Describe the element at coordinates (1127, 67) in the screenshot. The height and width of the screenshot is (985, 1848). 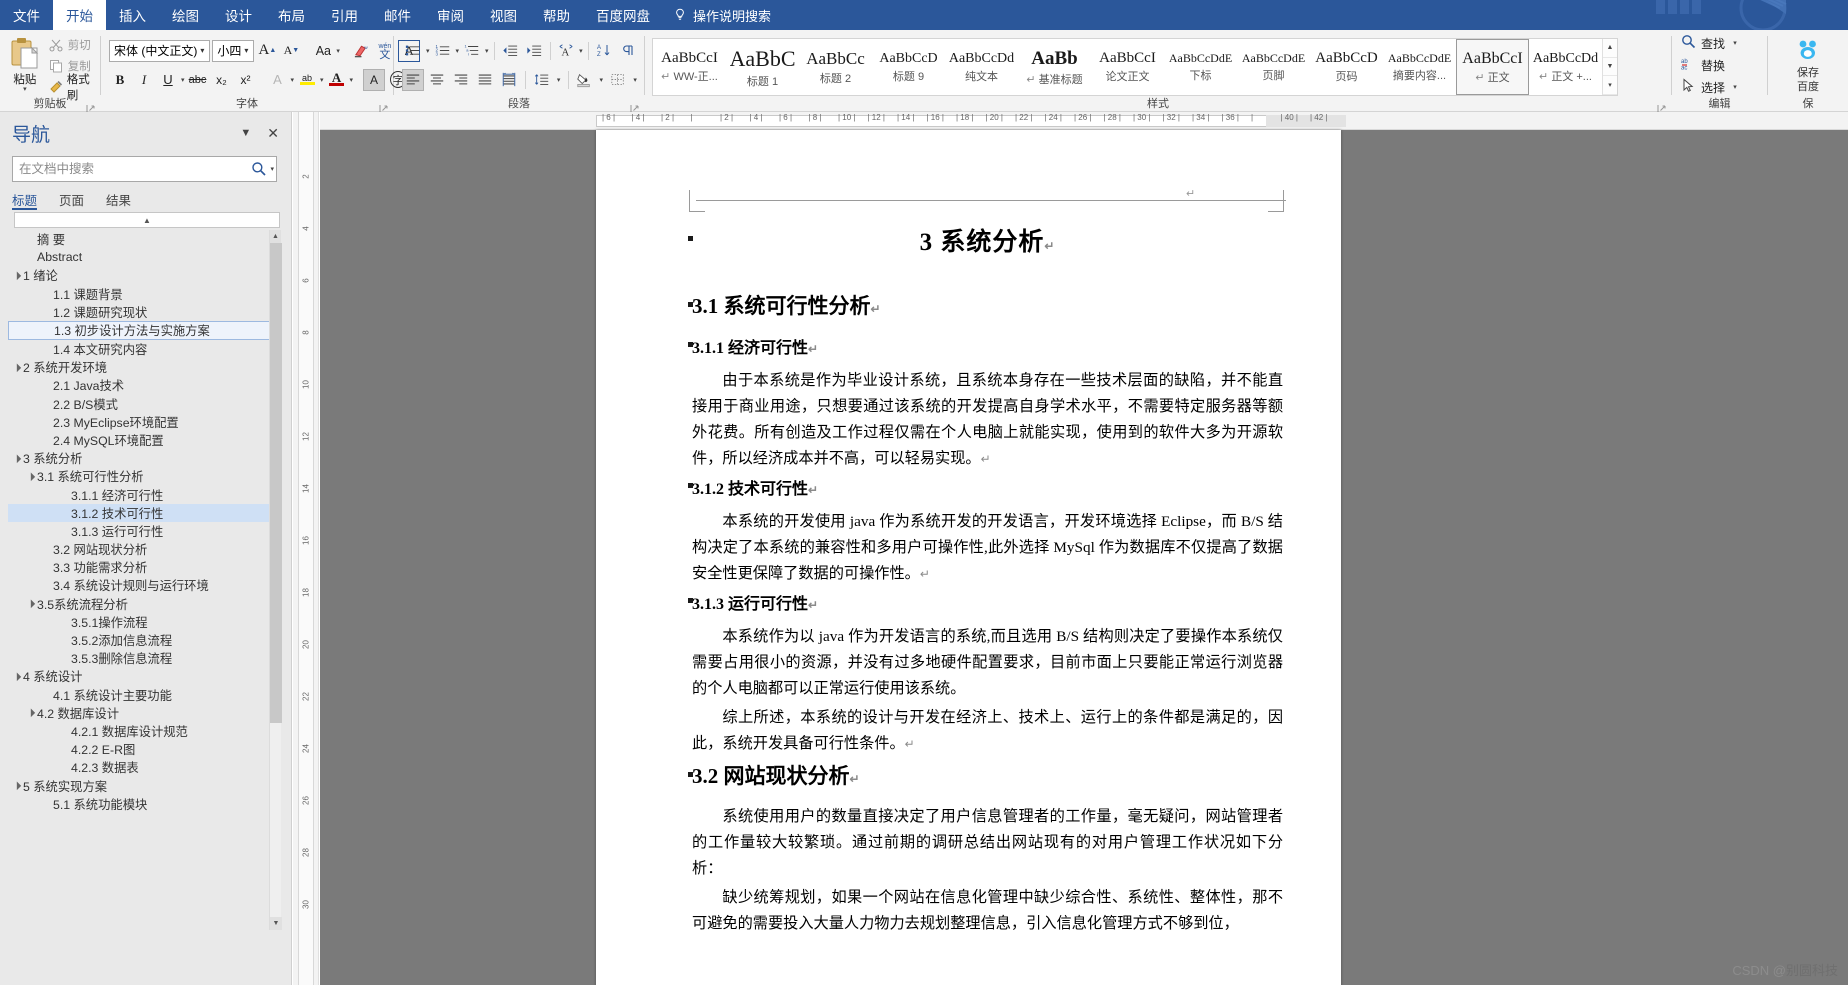
I see `style-item-6: AaBbCcI 论文正文` at that location.